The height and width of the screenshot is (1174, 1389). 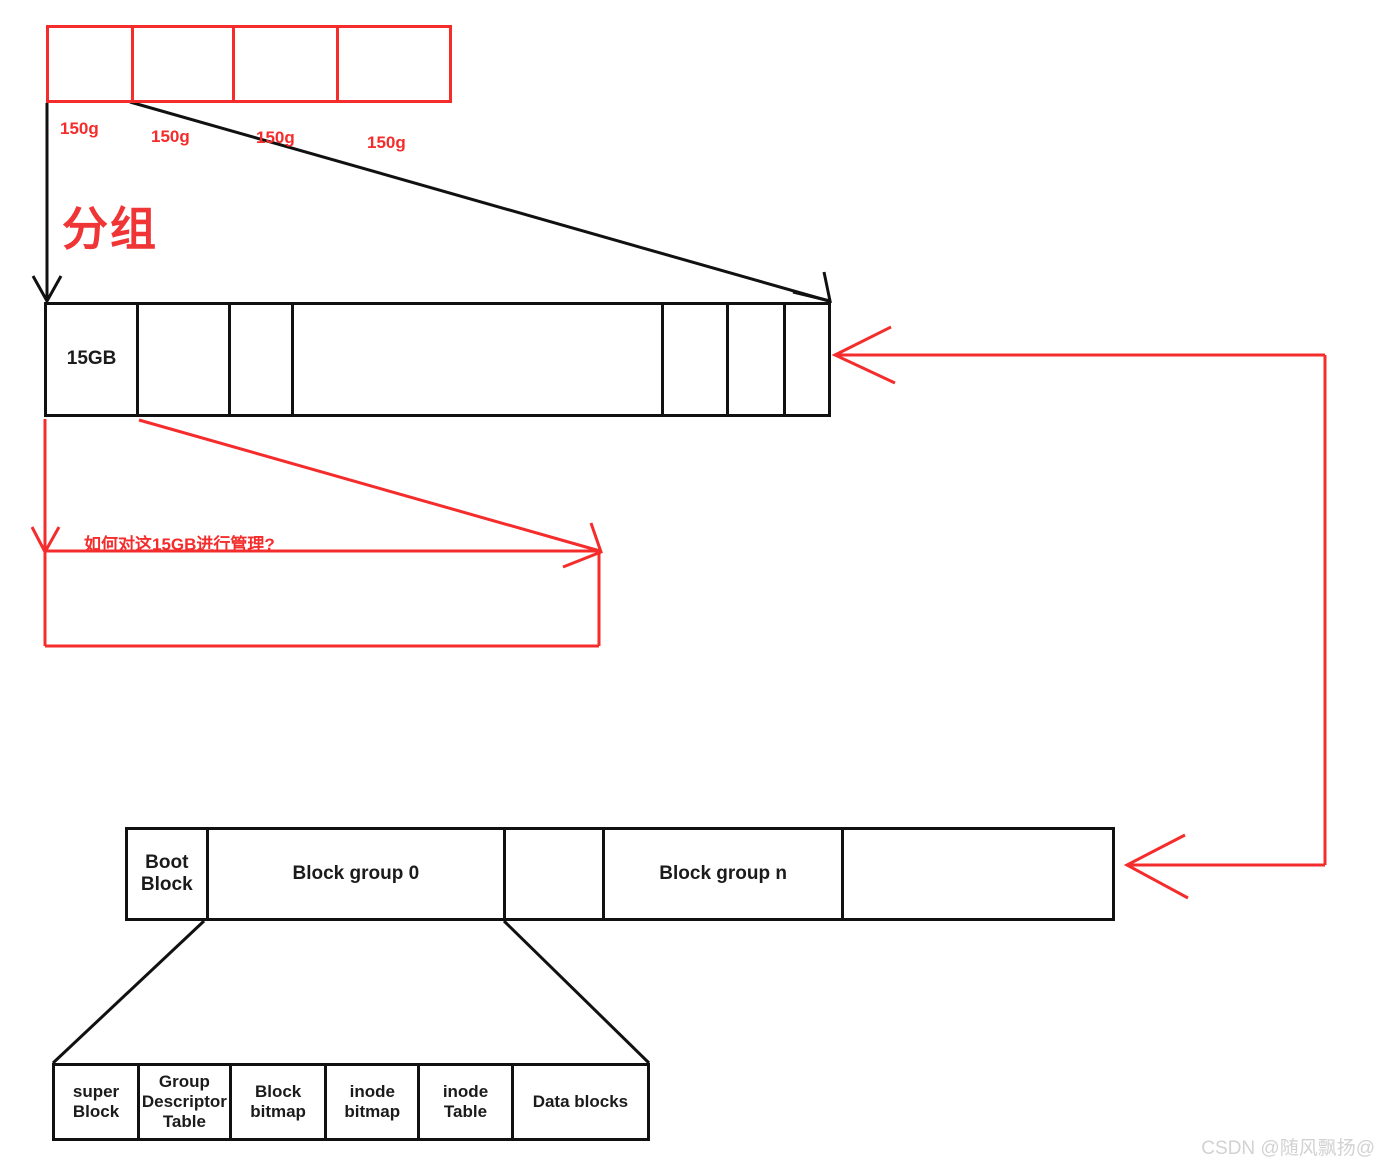 What do you see at coordinates (183, 1102) in the screenshot?
I see `detail-cell-group-descriptor: Group Descriptor Table` at bounding box center [183, 1102].